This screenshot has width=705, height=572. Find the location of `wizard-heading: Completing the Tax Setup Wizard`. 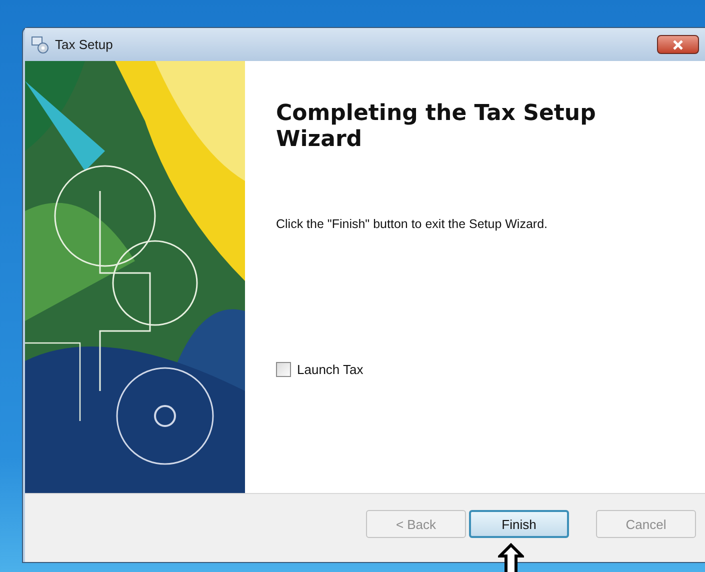

wizard-heading: Completing the Tax Setup Wizard is located at coordinates (436, 127).